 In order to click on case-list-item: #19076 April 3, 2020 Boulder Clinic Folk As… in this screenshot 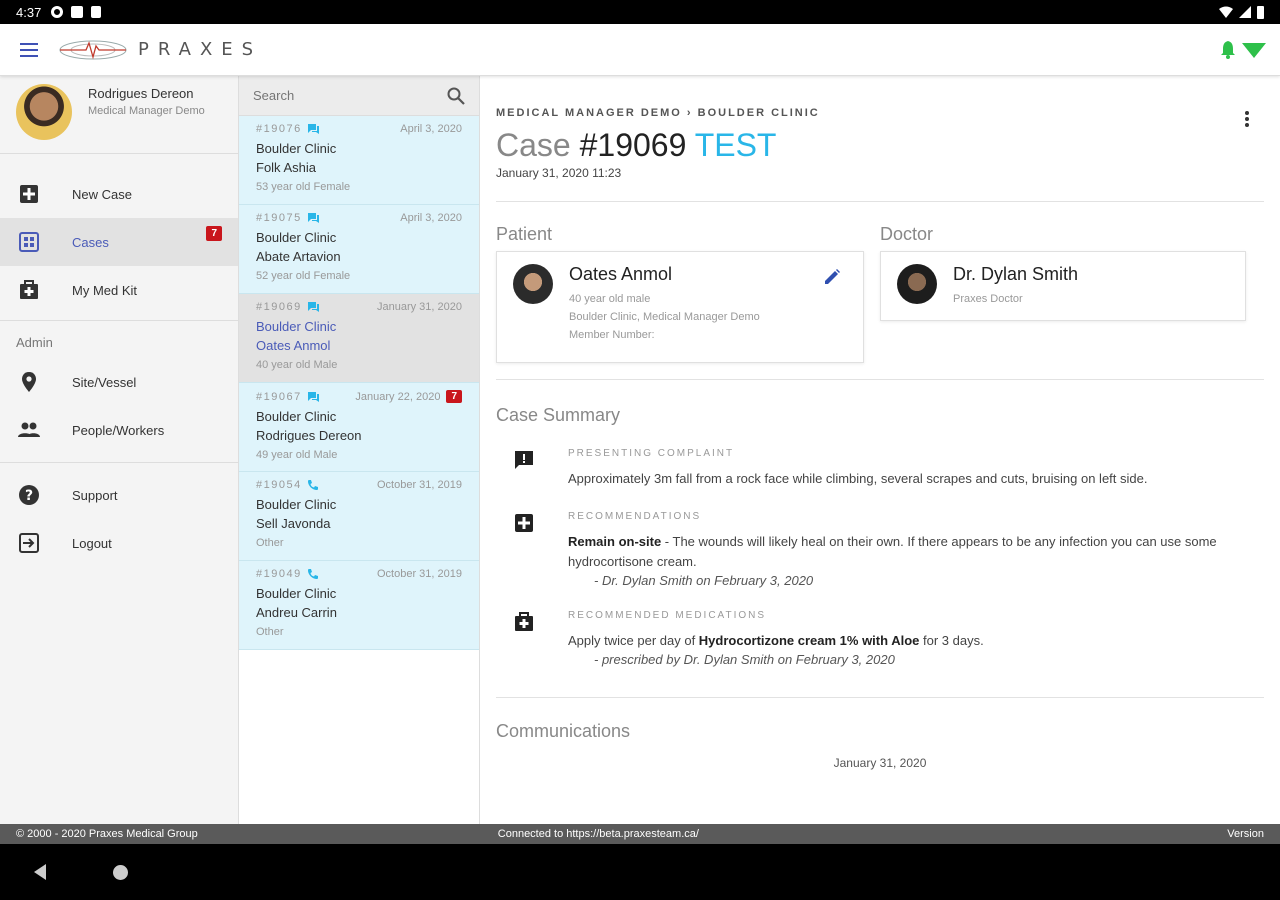, I will do `click(359, 160)`.